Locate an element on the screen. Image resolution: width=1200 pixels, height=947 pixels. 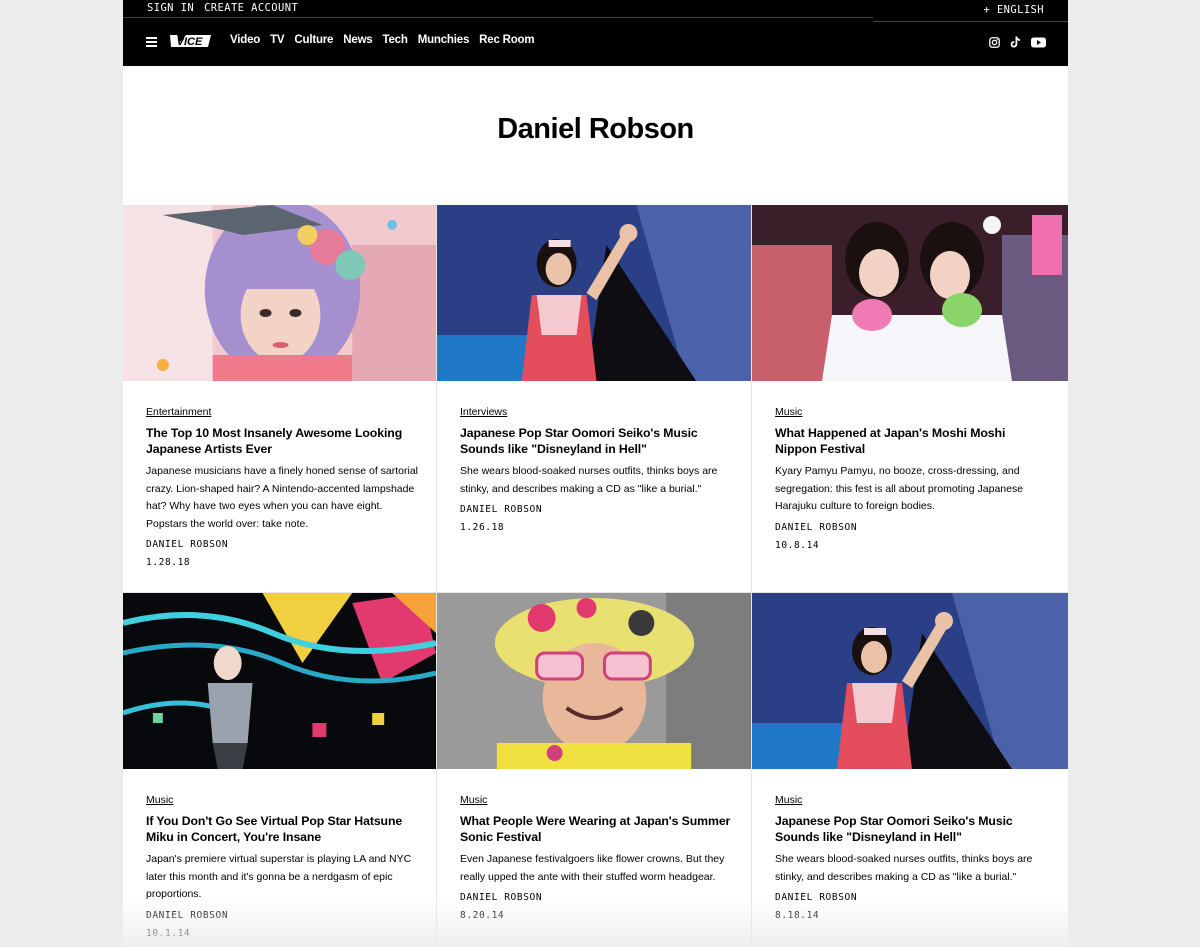
article-category: Entertainment is located at coordinates (178, 412).